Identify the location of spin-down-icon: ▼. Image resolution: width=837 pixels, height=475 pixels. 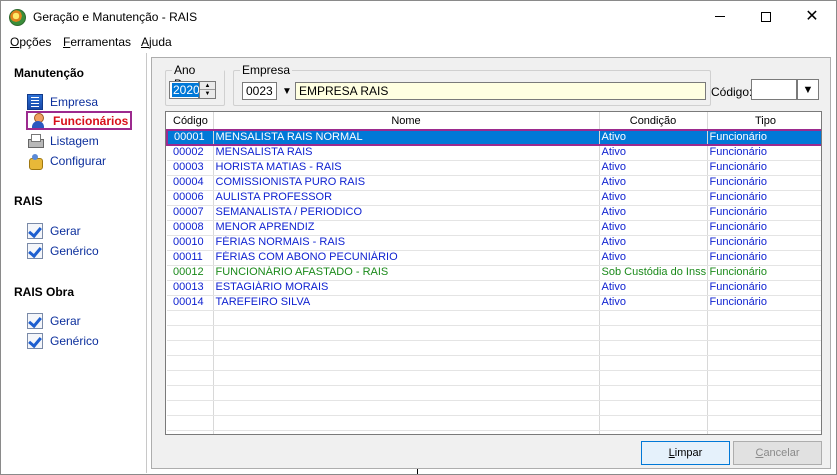
(207, 94).